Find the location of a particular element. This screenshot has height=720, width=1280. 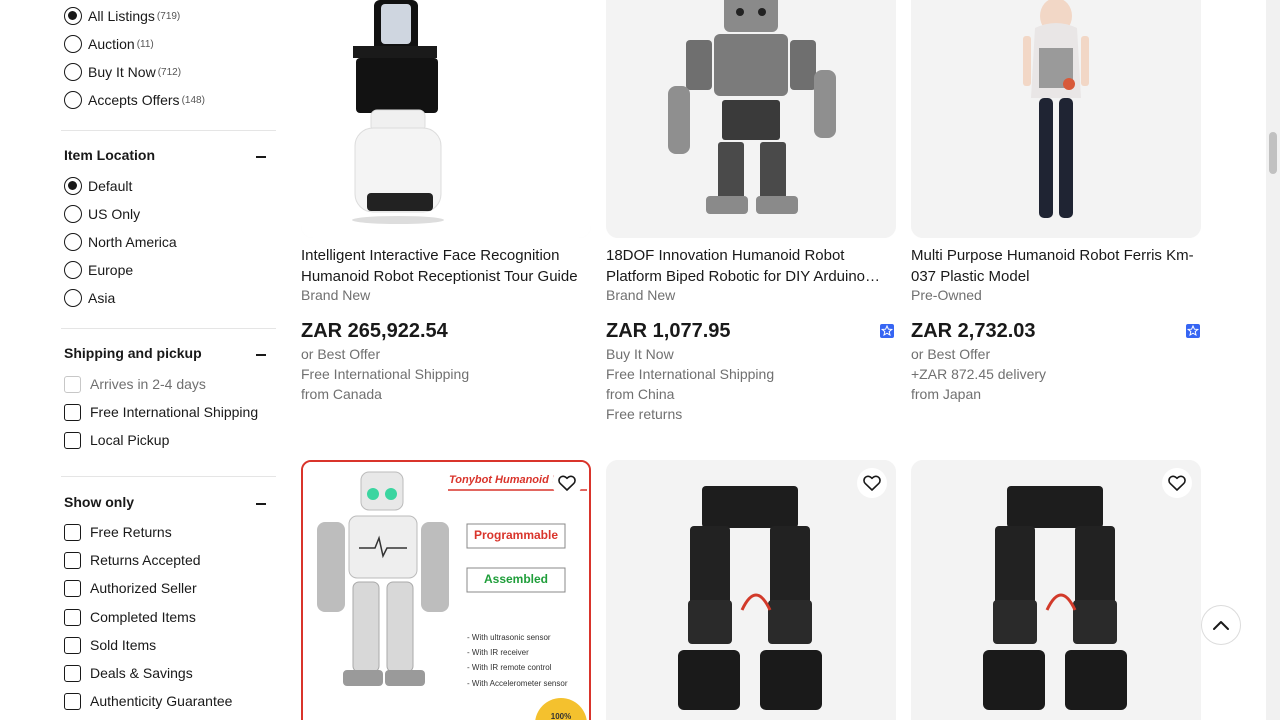

filter-count: (712) is located at coordinates (169, 72).